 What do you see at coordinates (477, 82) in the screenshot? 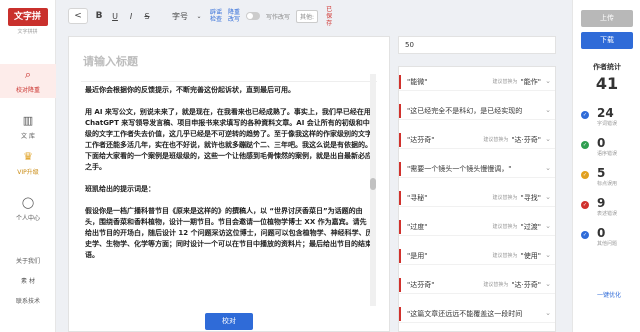
I see `suggestion-item: "能微" 建议替换为 "能作" ⌄` at bounding box center [477, 82].